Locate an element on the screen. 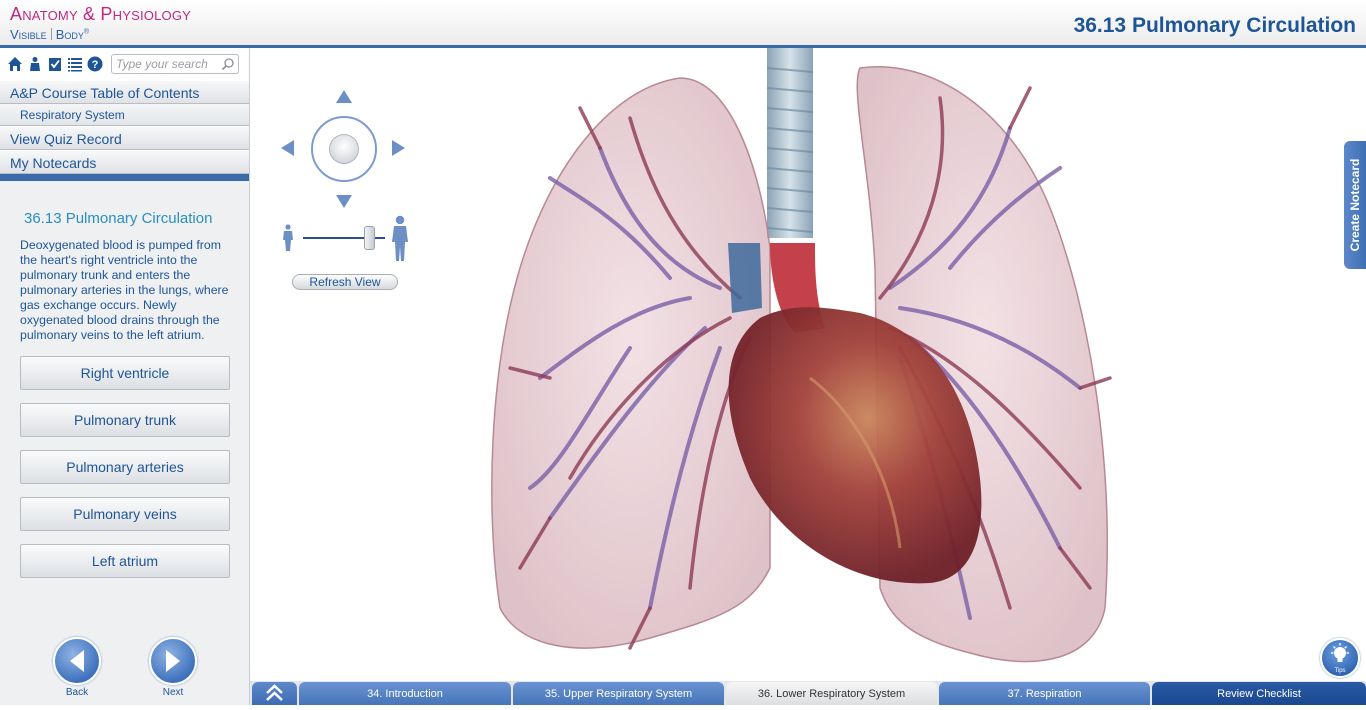 This screenshot has width=1366, height=710. orbit-knob is located at coordinates (344, 149).